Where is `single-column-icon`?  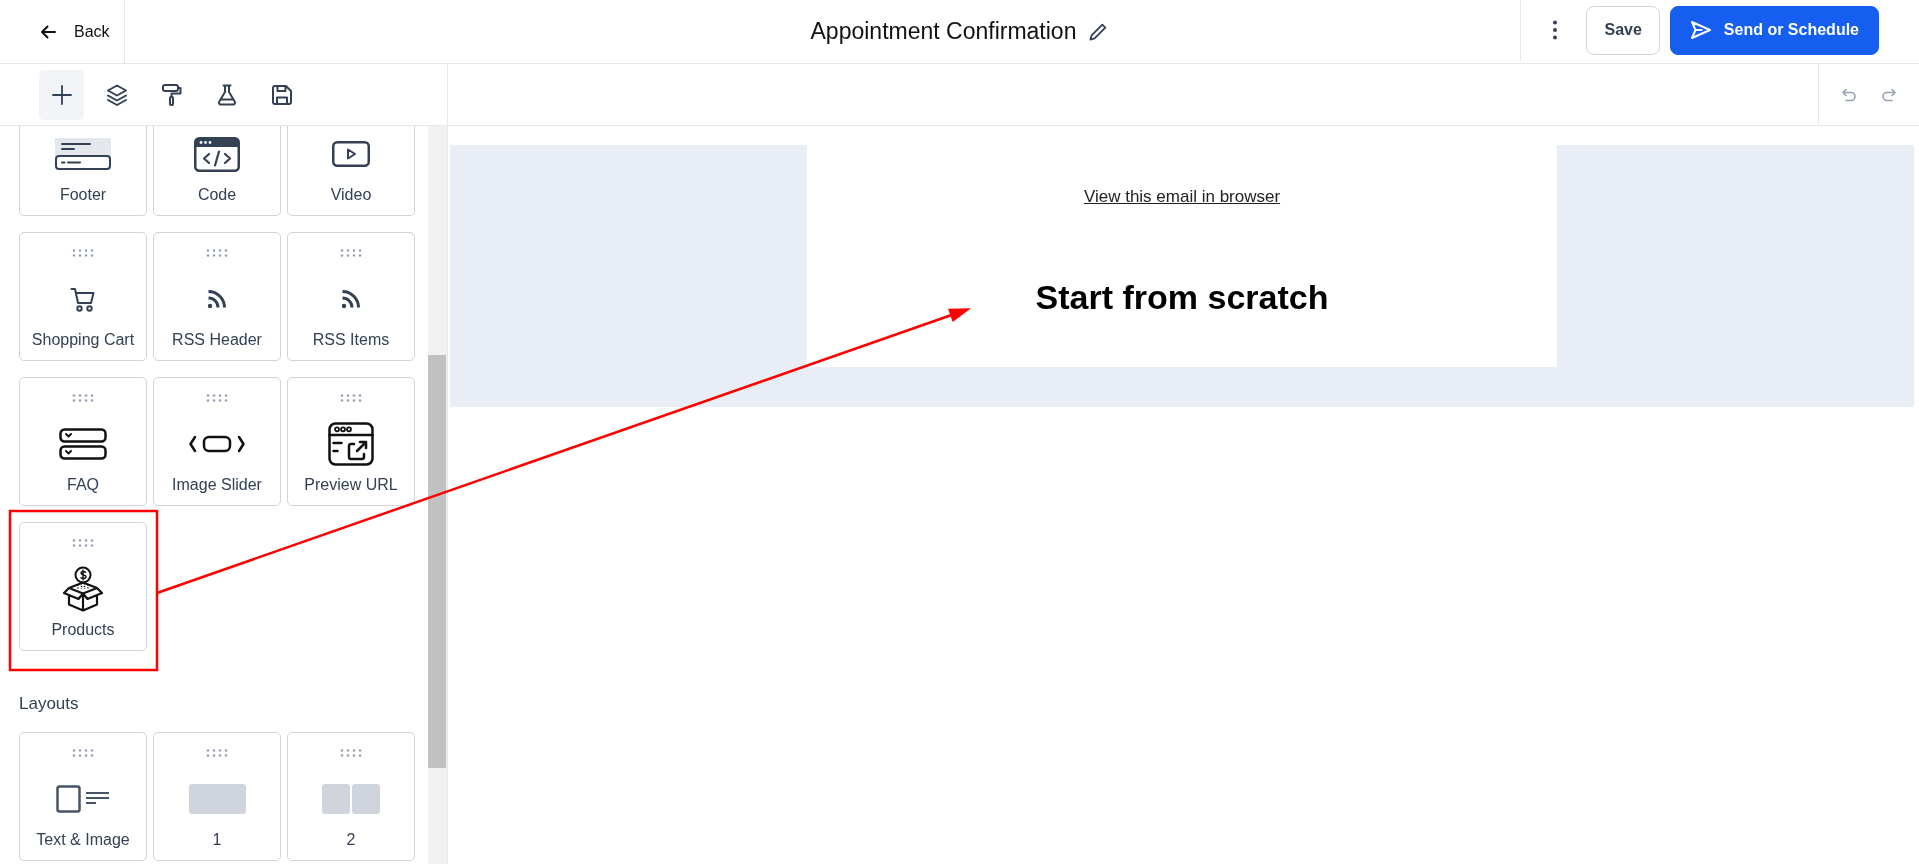
single-column-icon is located at coordinates (217, 799).